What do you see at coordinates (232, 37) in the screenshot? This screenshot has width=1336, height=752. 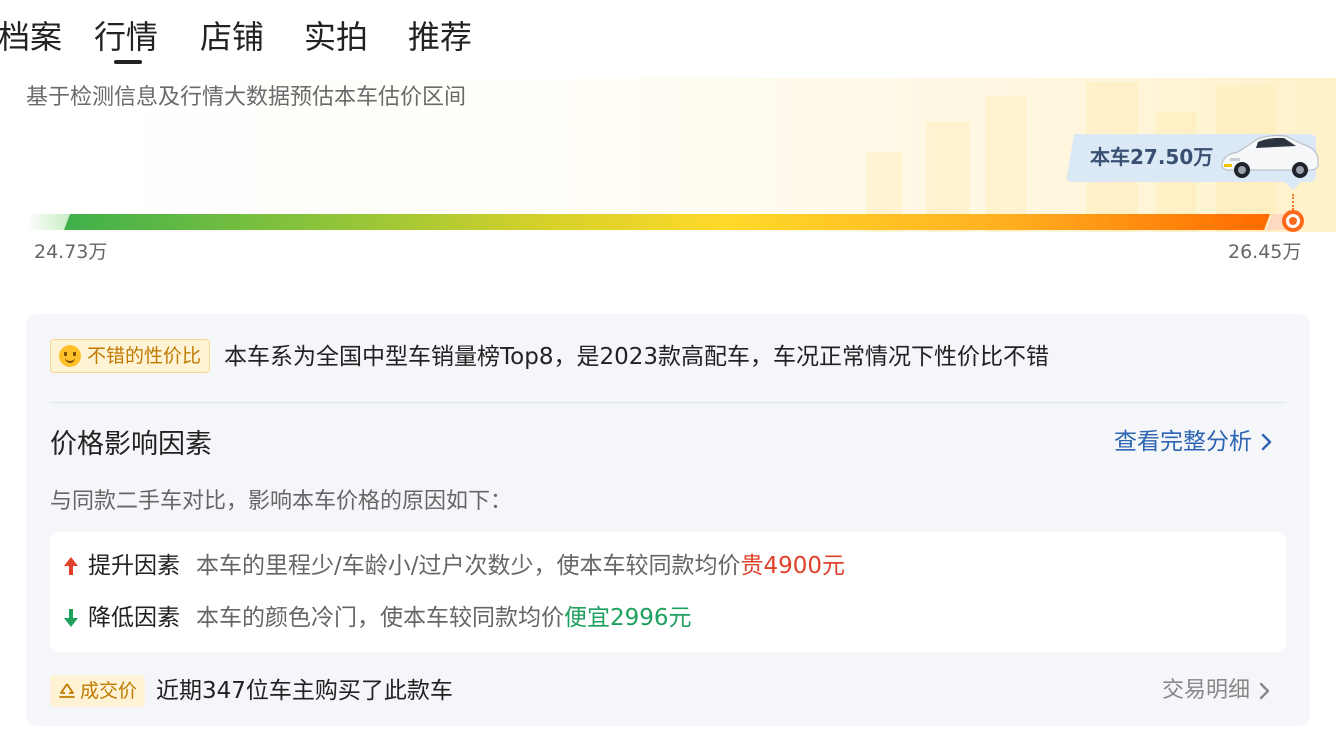 I see `tab-store: 店铺` at bounding box center [232, 37].